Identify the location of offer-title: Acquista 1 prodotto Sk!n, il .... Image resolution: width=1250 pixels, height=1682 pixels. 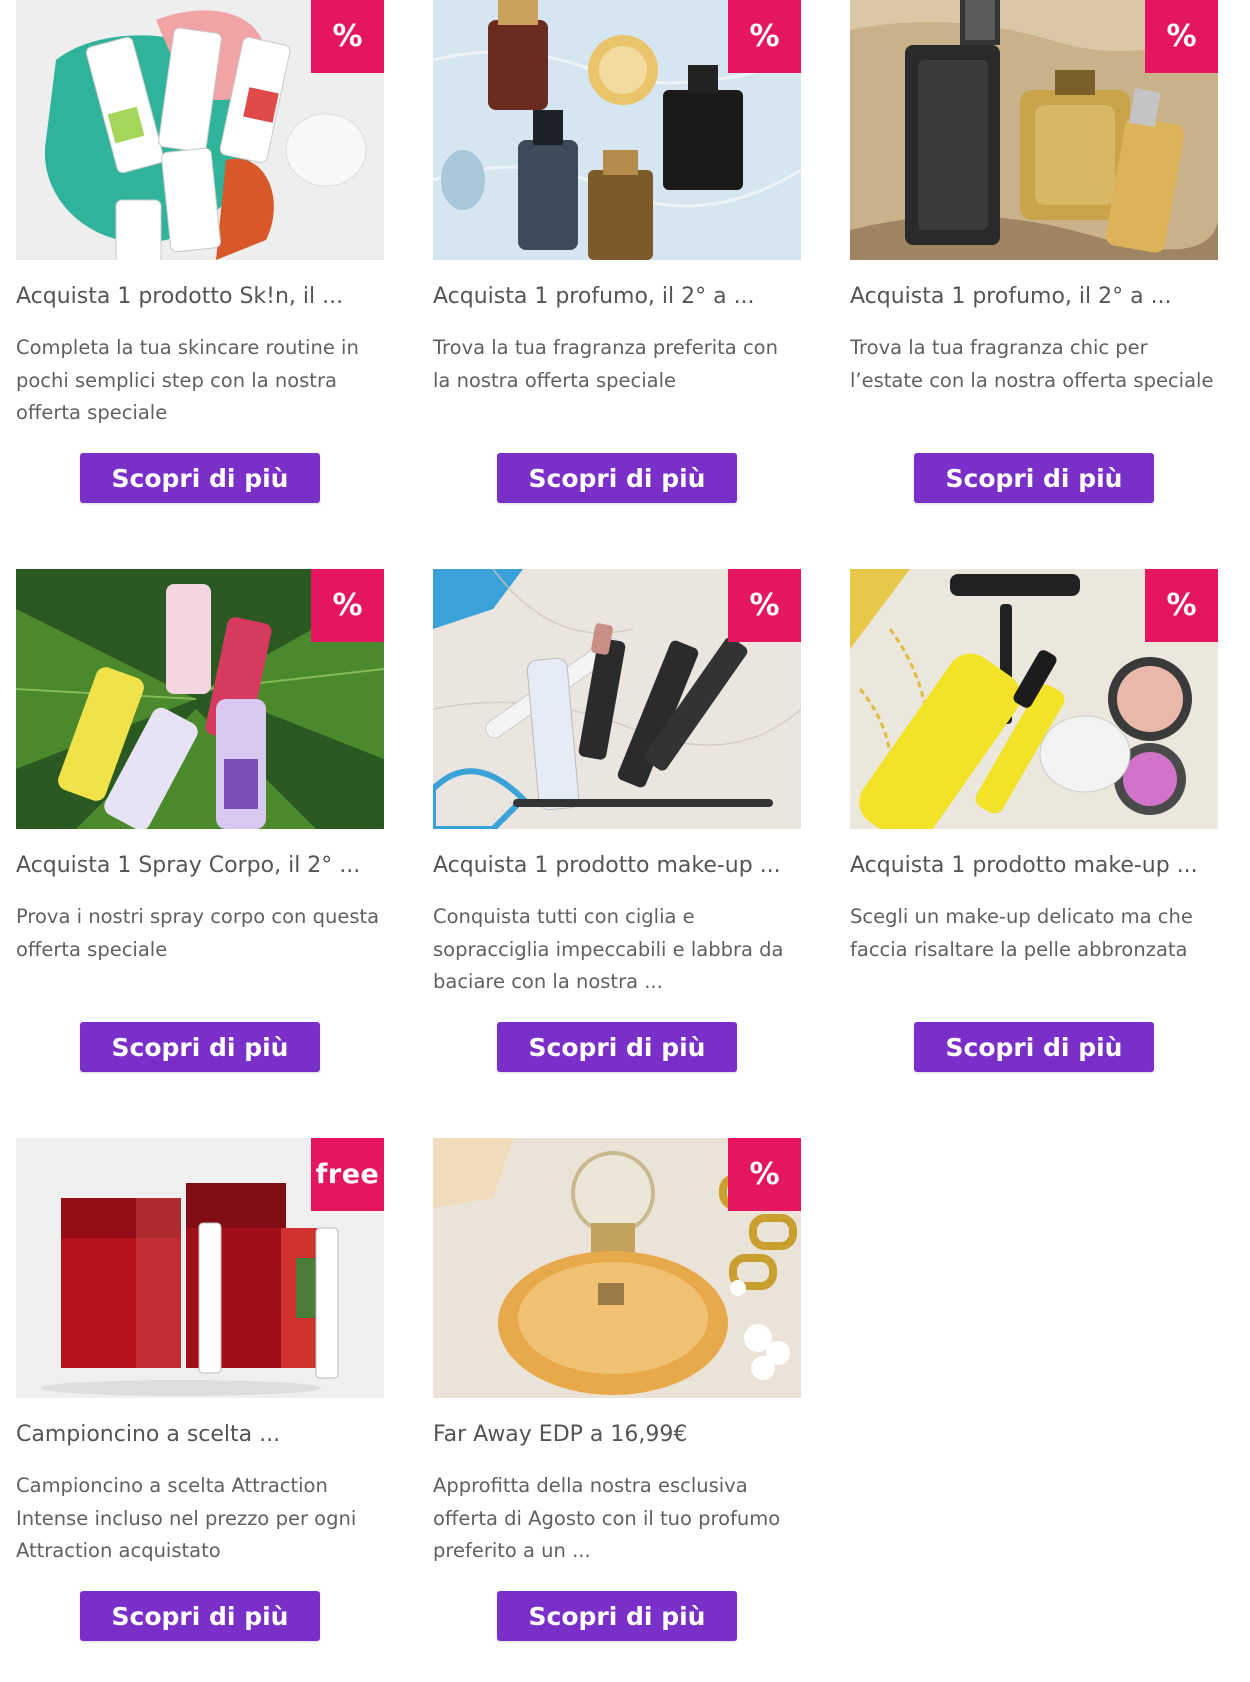
(200, 297).